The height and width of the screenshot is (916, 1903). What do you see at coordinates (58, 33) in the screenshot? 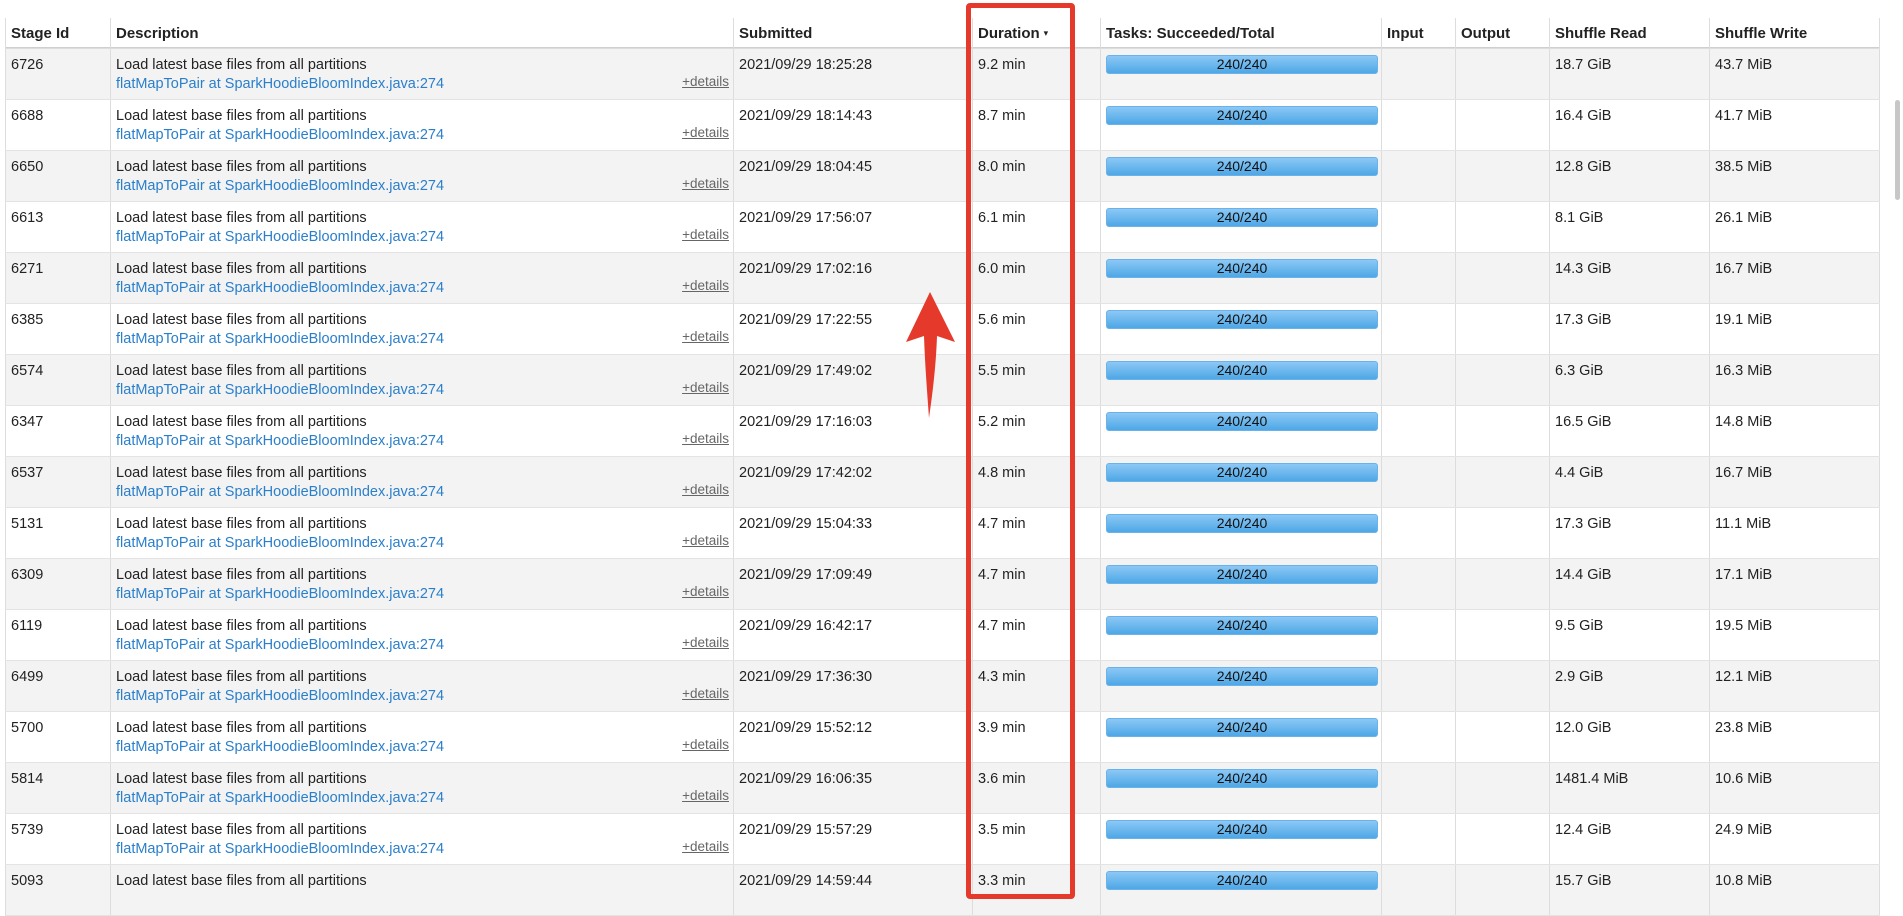
I see `column-header-stage-id: Stage Id` at bounding box center [58, 33].